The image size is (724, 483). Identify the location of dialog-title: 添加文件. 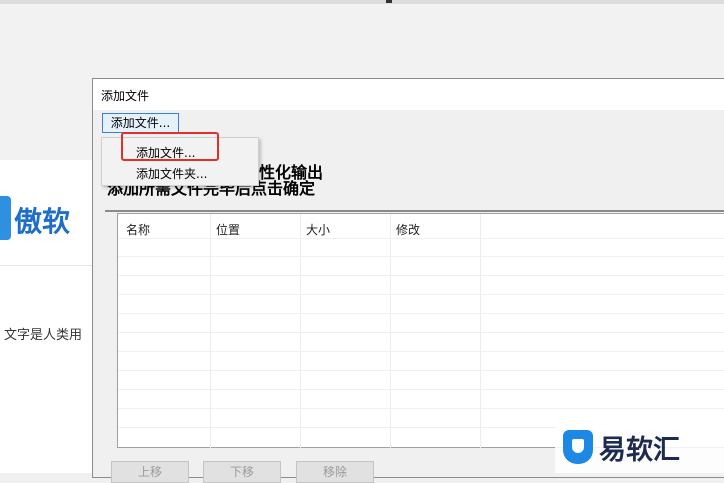
(125, 96).